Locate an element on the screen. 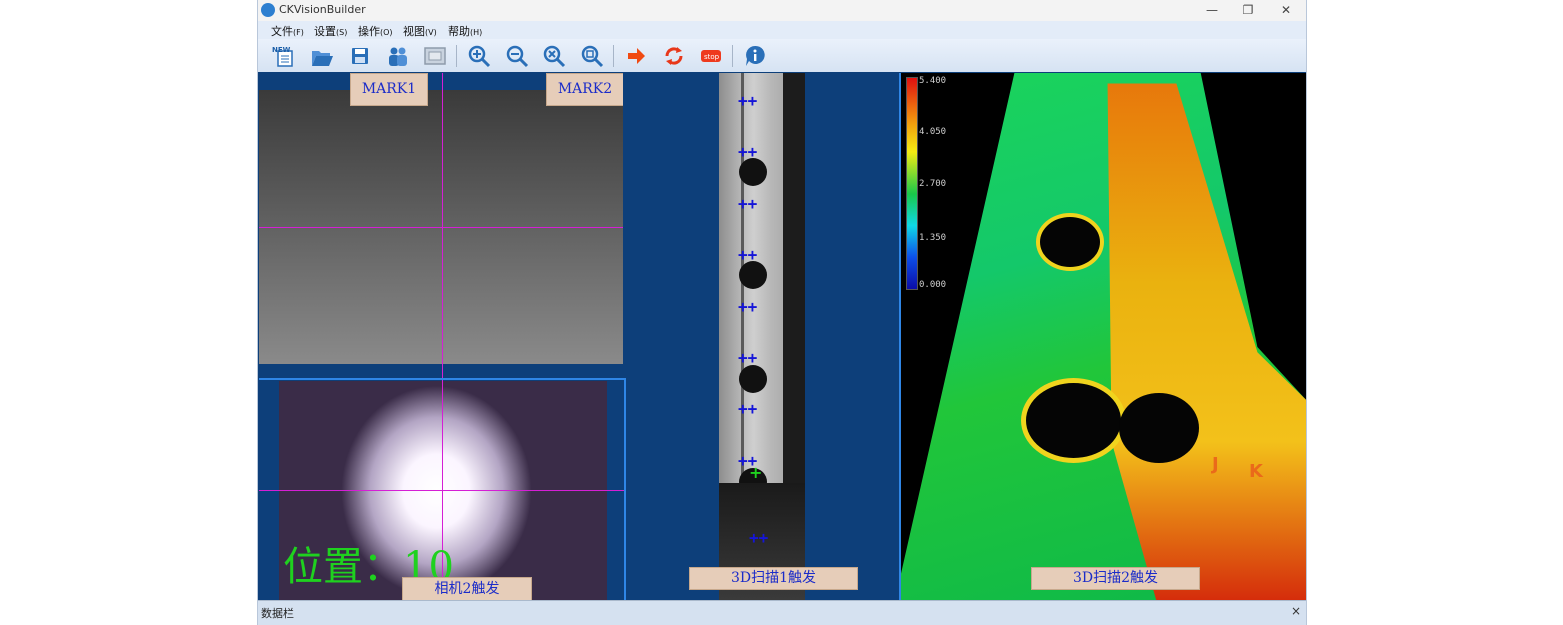 This screenshot has width=1563, height=625. minimize-button: — is located at coordinates (1212, 10).